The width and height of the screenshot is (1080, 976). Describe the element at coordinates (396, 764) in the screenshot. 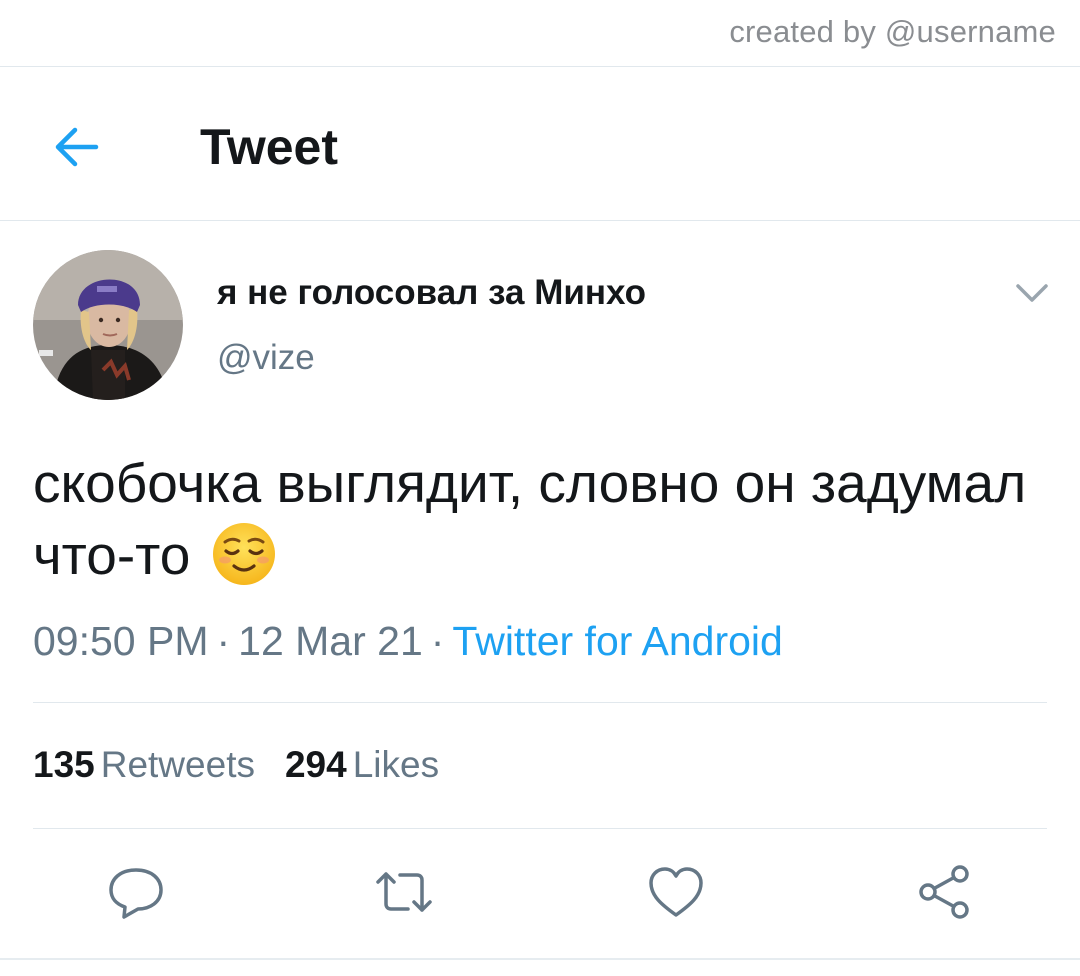

I see `likes-label: Likes` at that location.